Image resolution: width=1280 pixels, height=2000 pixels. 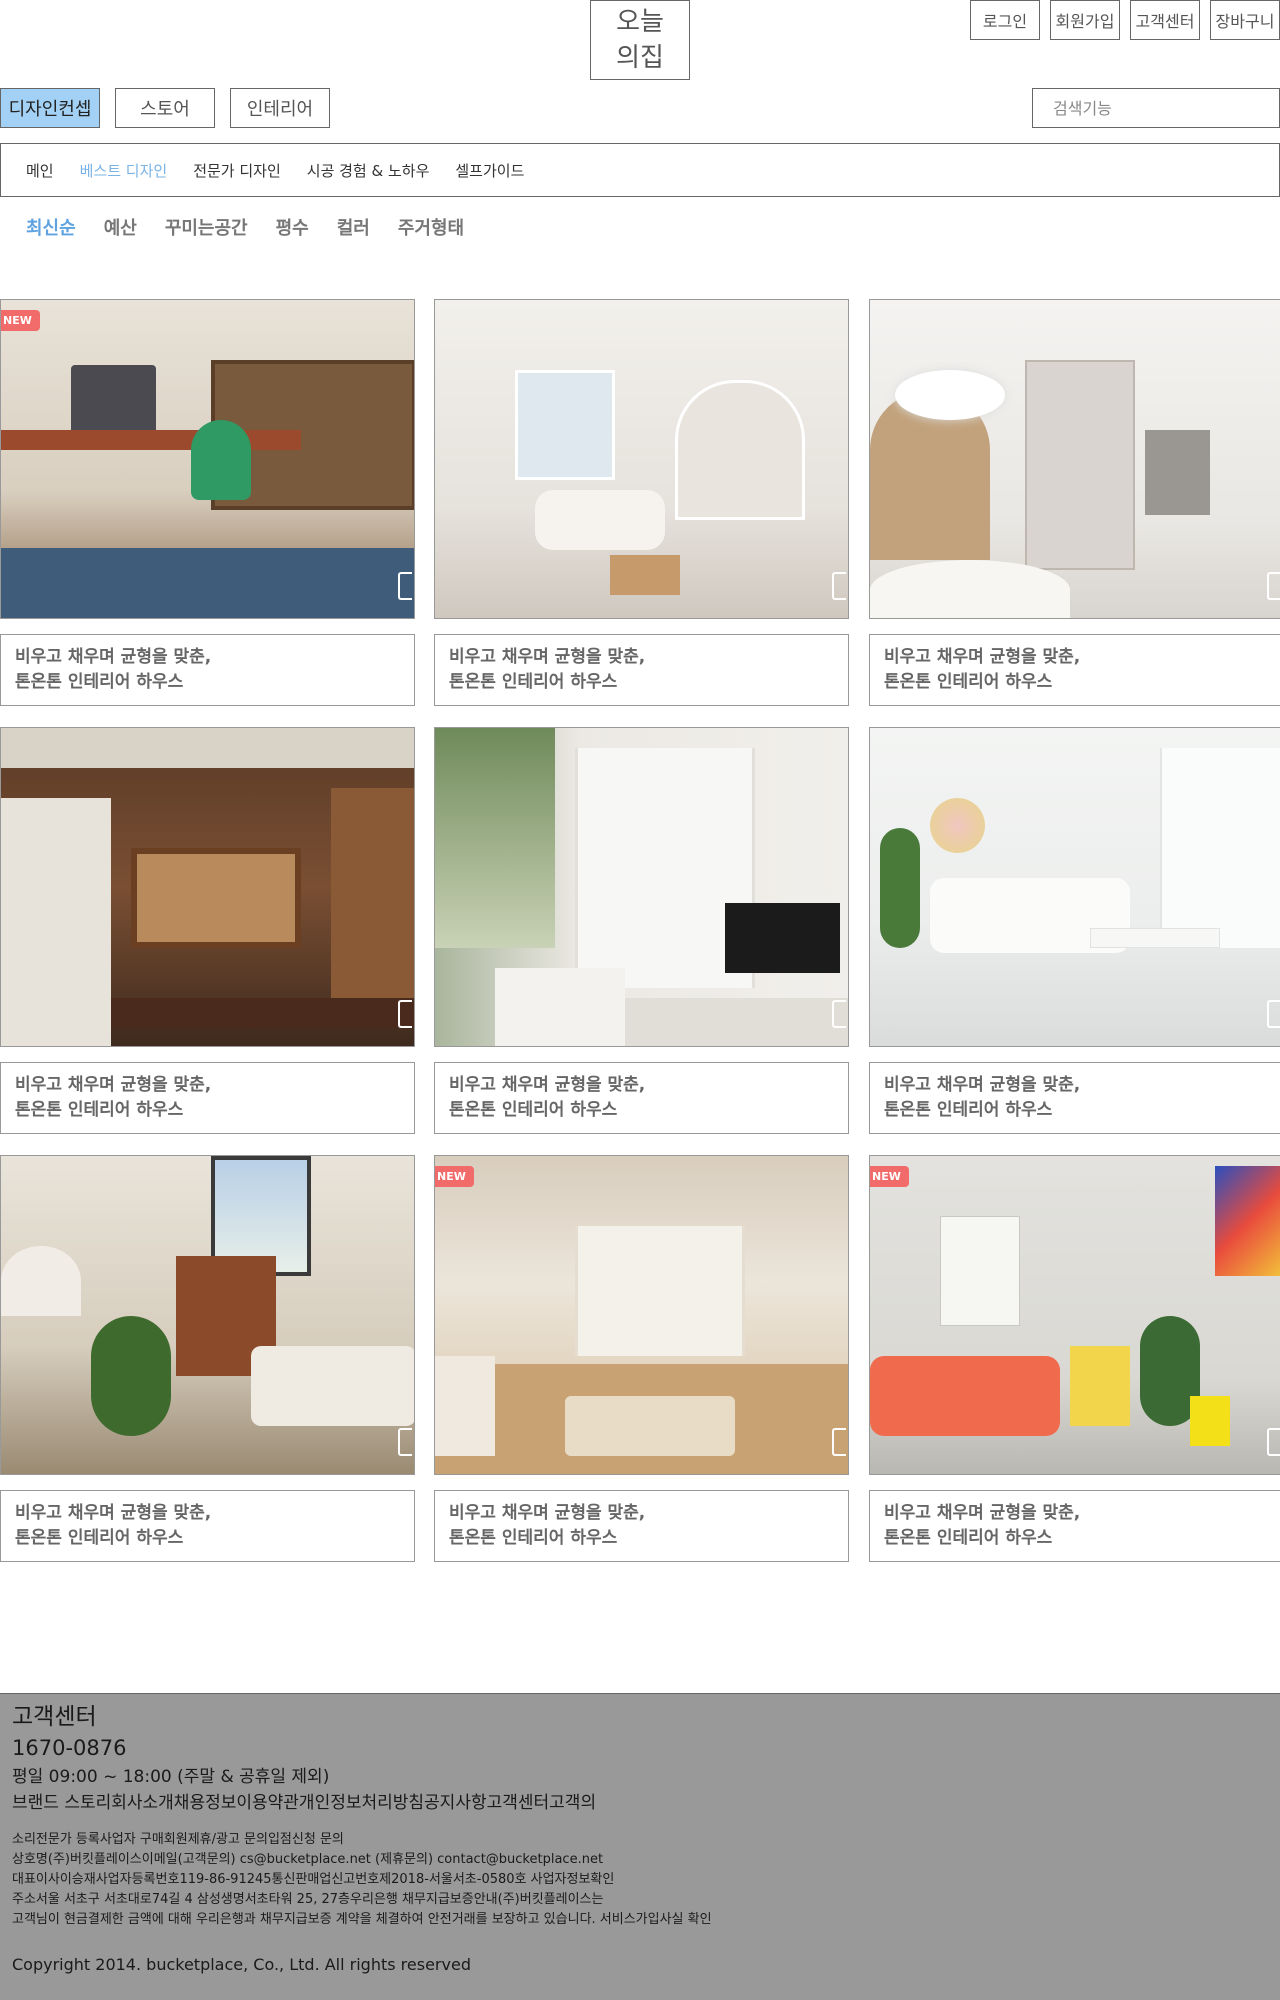 I want to click on logo-line-1: 오늘, so click(x=640, y=22).